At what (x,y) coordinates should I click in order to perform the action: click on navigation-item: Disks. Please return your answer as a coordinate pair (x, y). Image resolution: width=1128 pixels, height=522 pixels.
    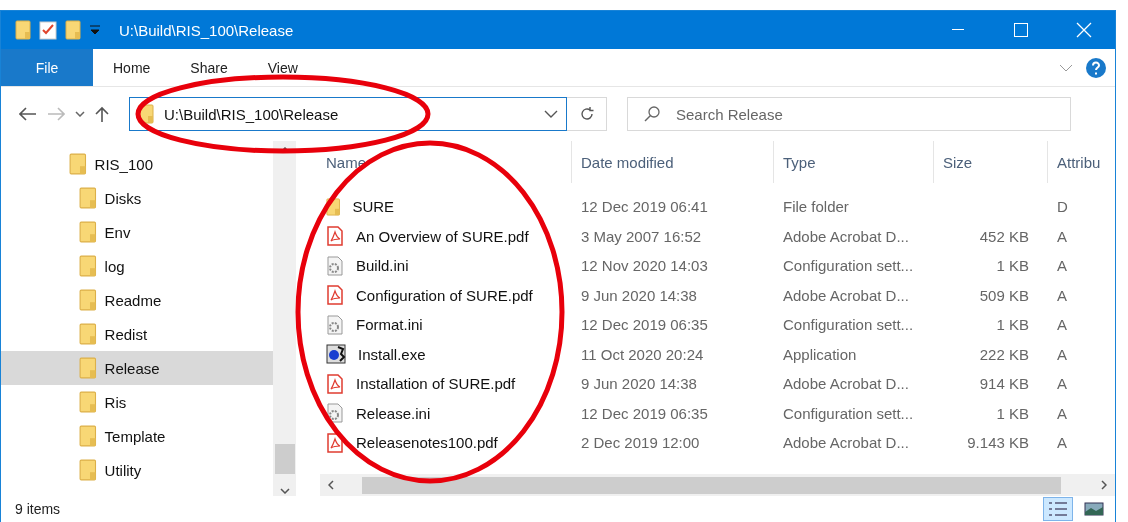
    Looking at the image, I should click on (137, 198).